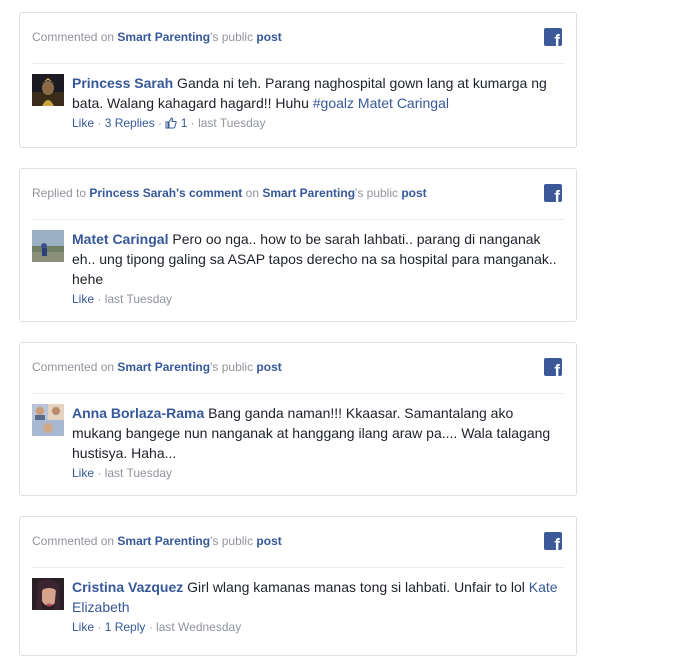 This screenshot has height=656, width=684. What do you see at coordinates (252, 193) in the screenshot?
I see `activity-on: on` at bounding box center [252, 193].